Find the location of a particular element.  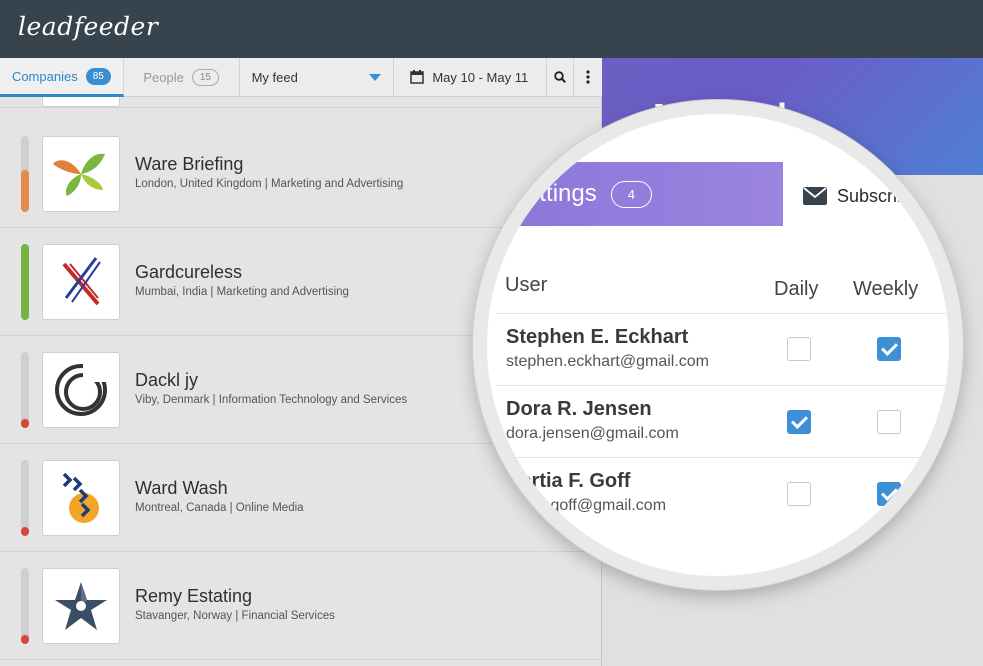

subscriber-name: Dora R. Jensen is located at coordinates (579, 409).